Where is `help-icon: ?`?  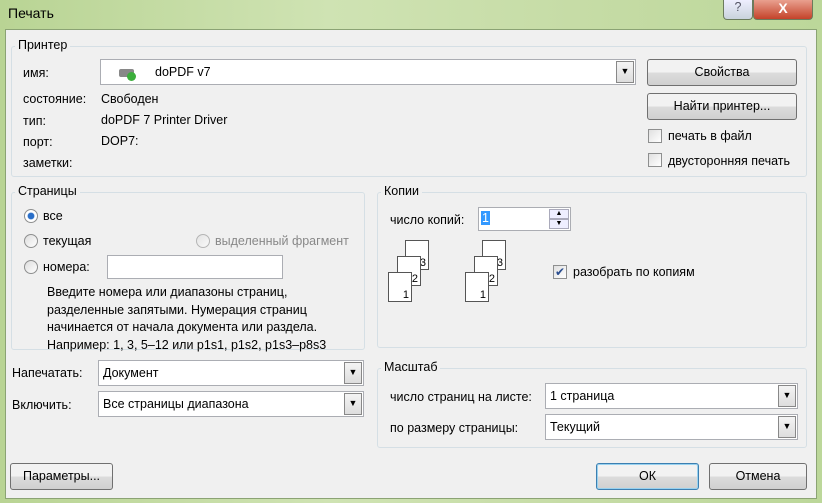
help-icon: ? is located at coordinates (738, 7).